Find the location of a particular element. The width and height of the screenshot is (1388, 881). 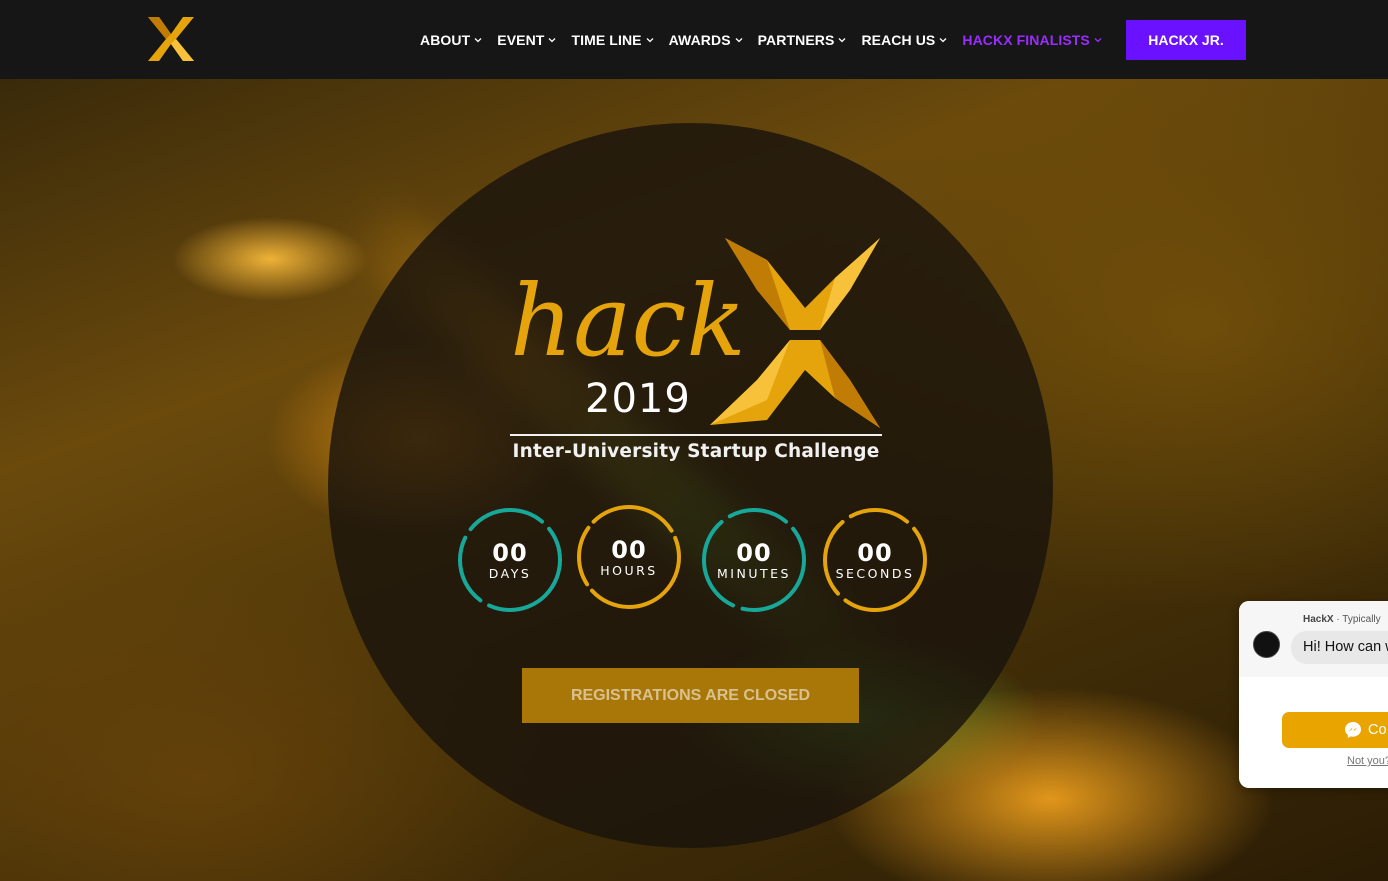

nav-awards: AWARDS is located at coordinates (706, 40).